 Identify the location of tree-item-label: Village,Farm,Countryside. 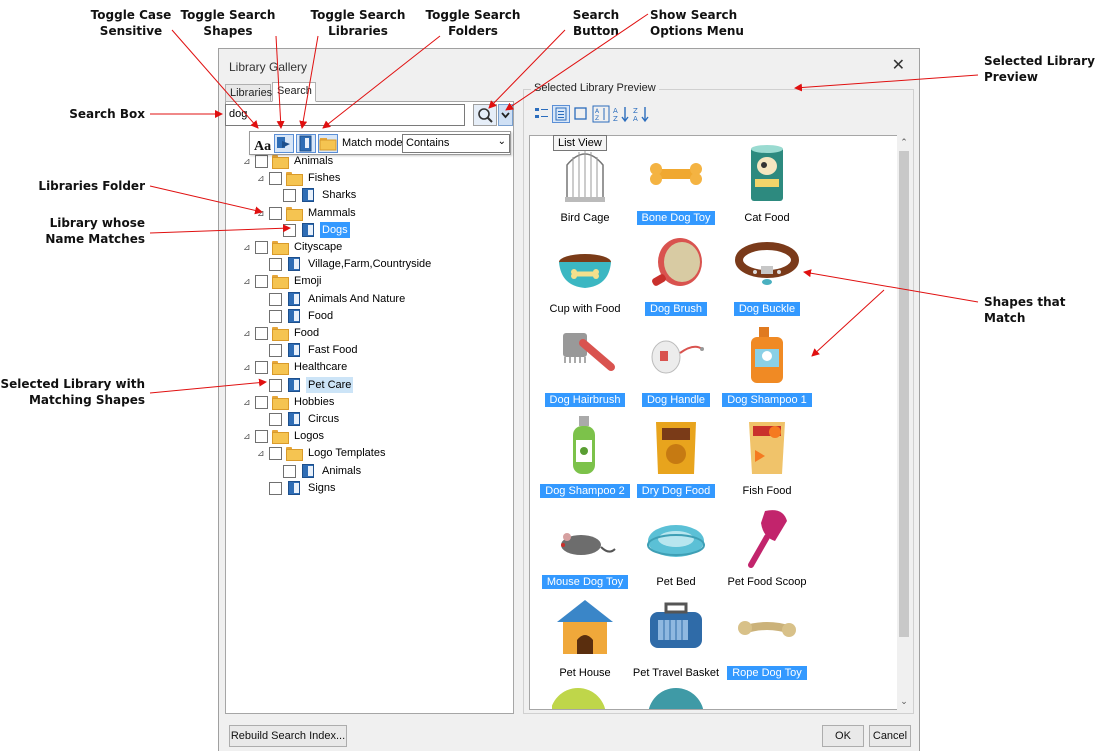
(370, 264).